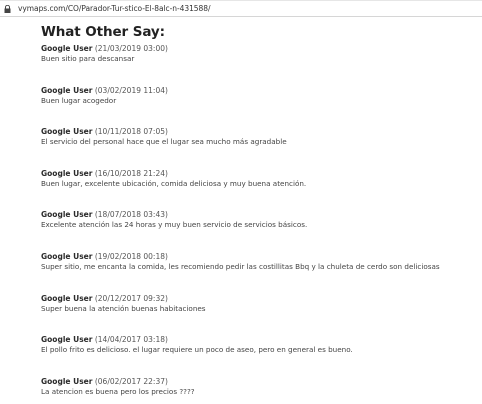 This screenshot has height=404, width=482. Describe the element at coordinates (131, 340) in the screenshot. I see `review-date: (14/04/2017 03:18)` at that location.